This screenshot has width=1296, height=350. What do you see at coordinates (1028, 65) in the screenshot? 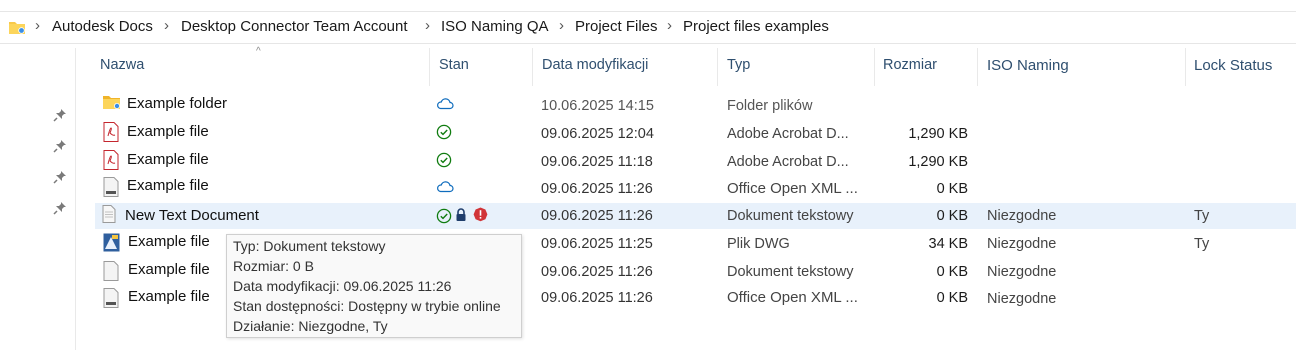
I see `column-header-iso-naming: ISO Naming` at bounding box center [1028, 65].